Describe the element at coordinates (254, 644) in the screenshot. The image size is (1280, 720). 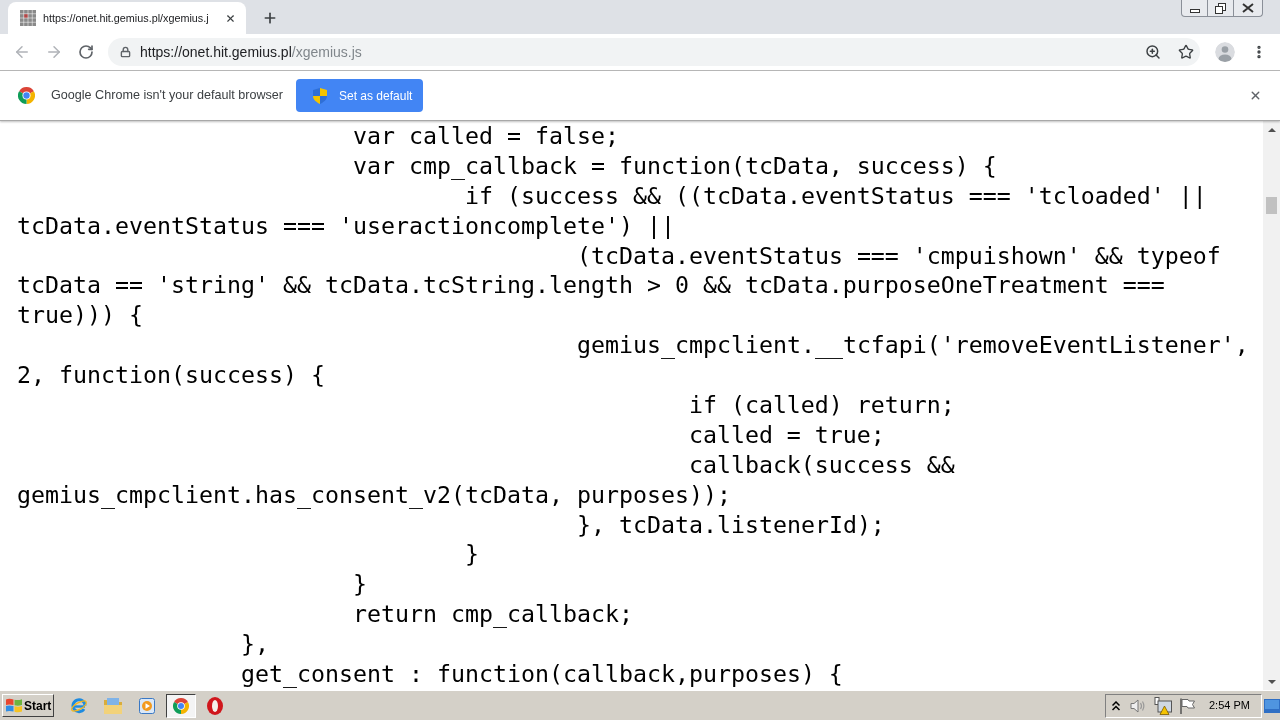
I see `code-line: },` at that location.